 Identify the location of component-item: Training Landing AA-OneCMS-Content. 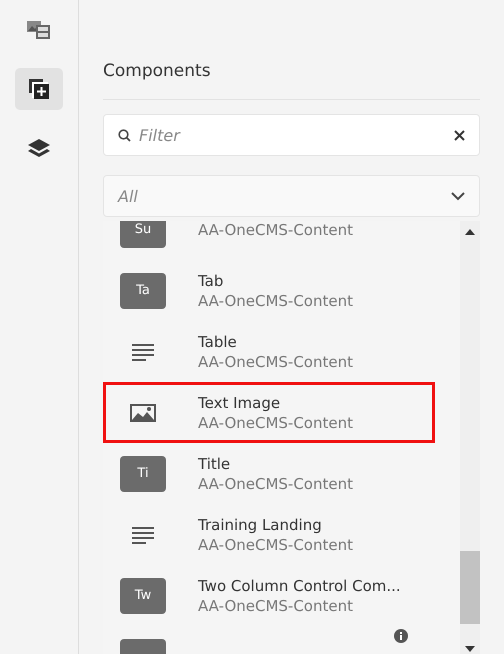
(269, 534).